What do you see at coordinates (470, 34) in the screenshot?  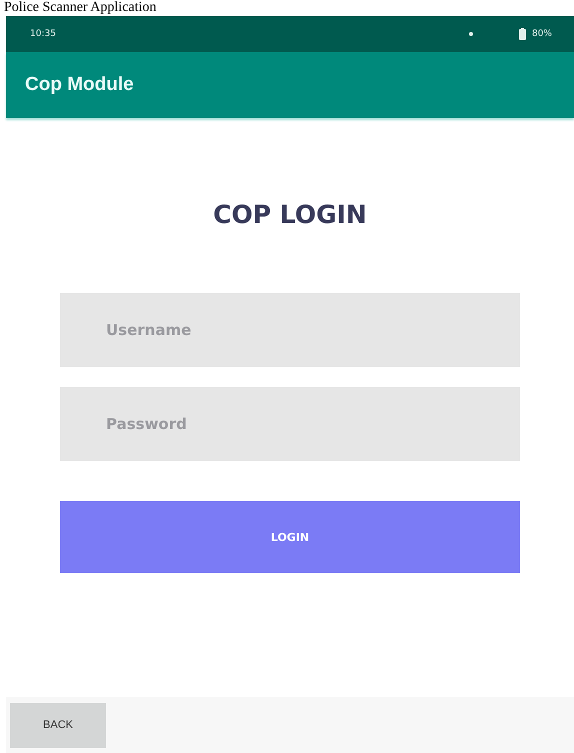 I see `dot-icon` at bounding box center [470, 34].